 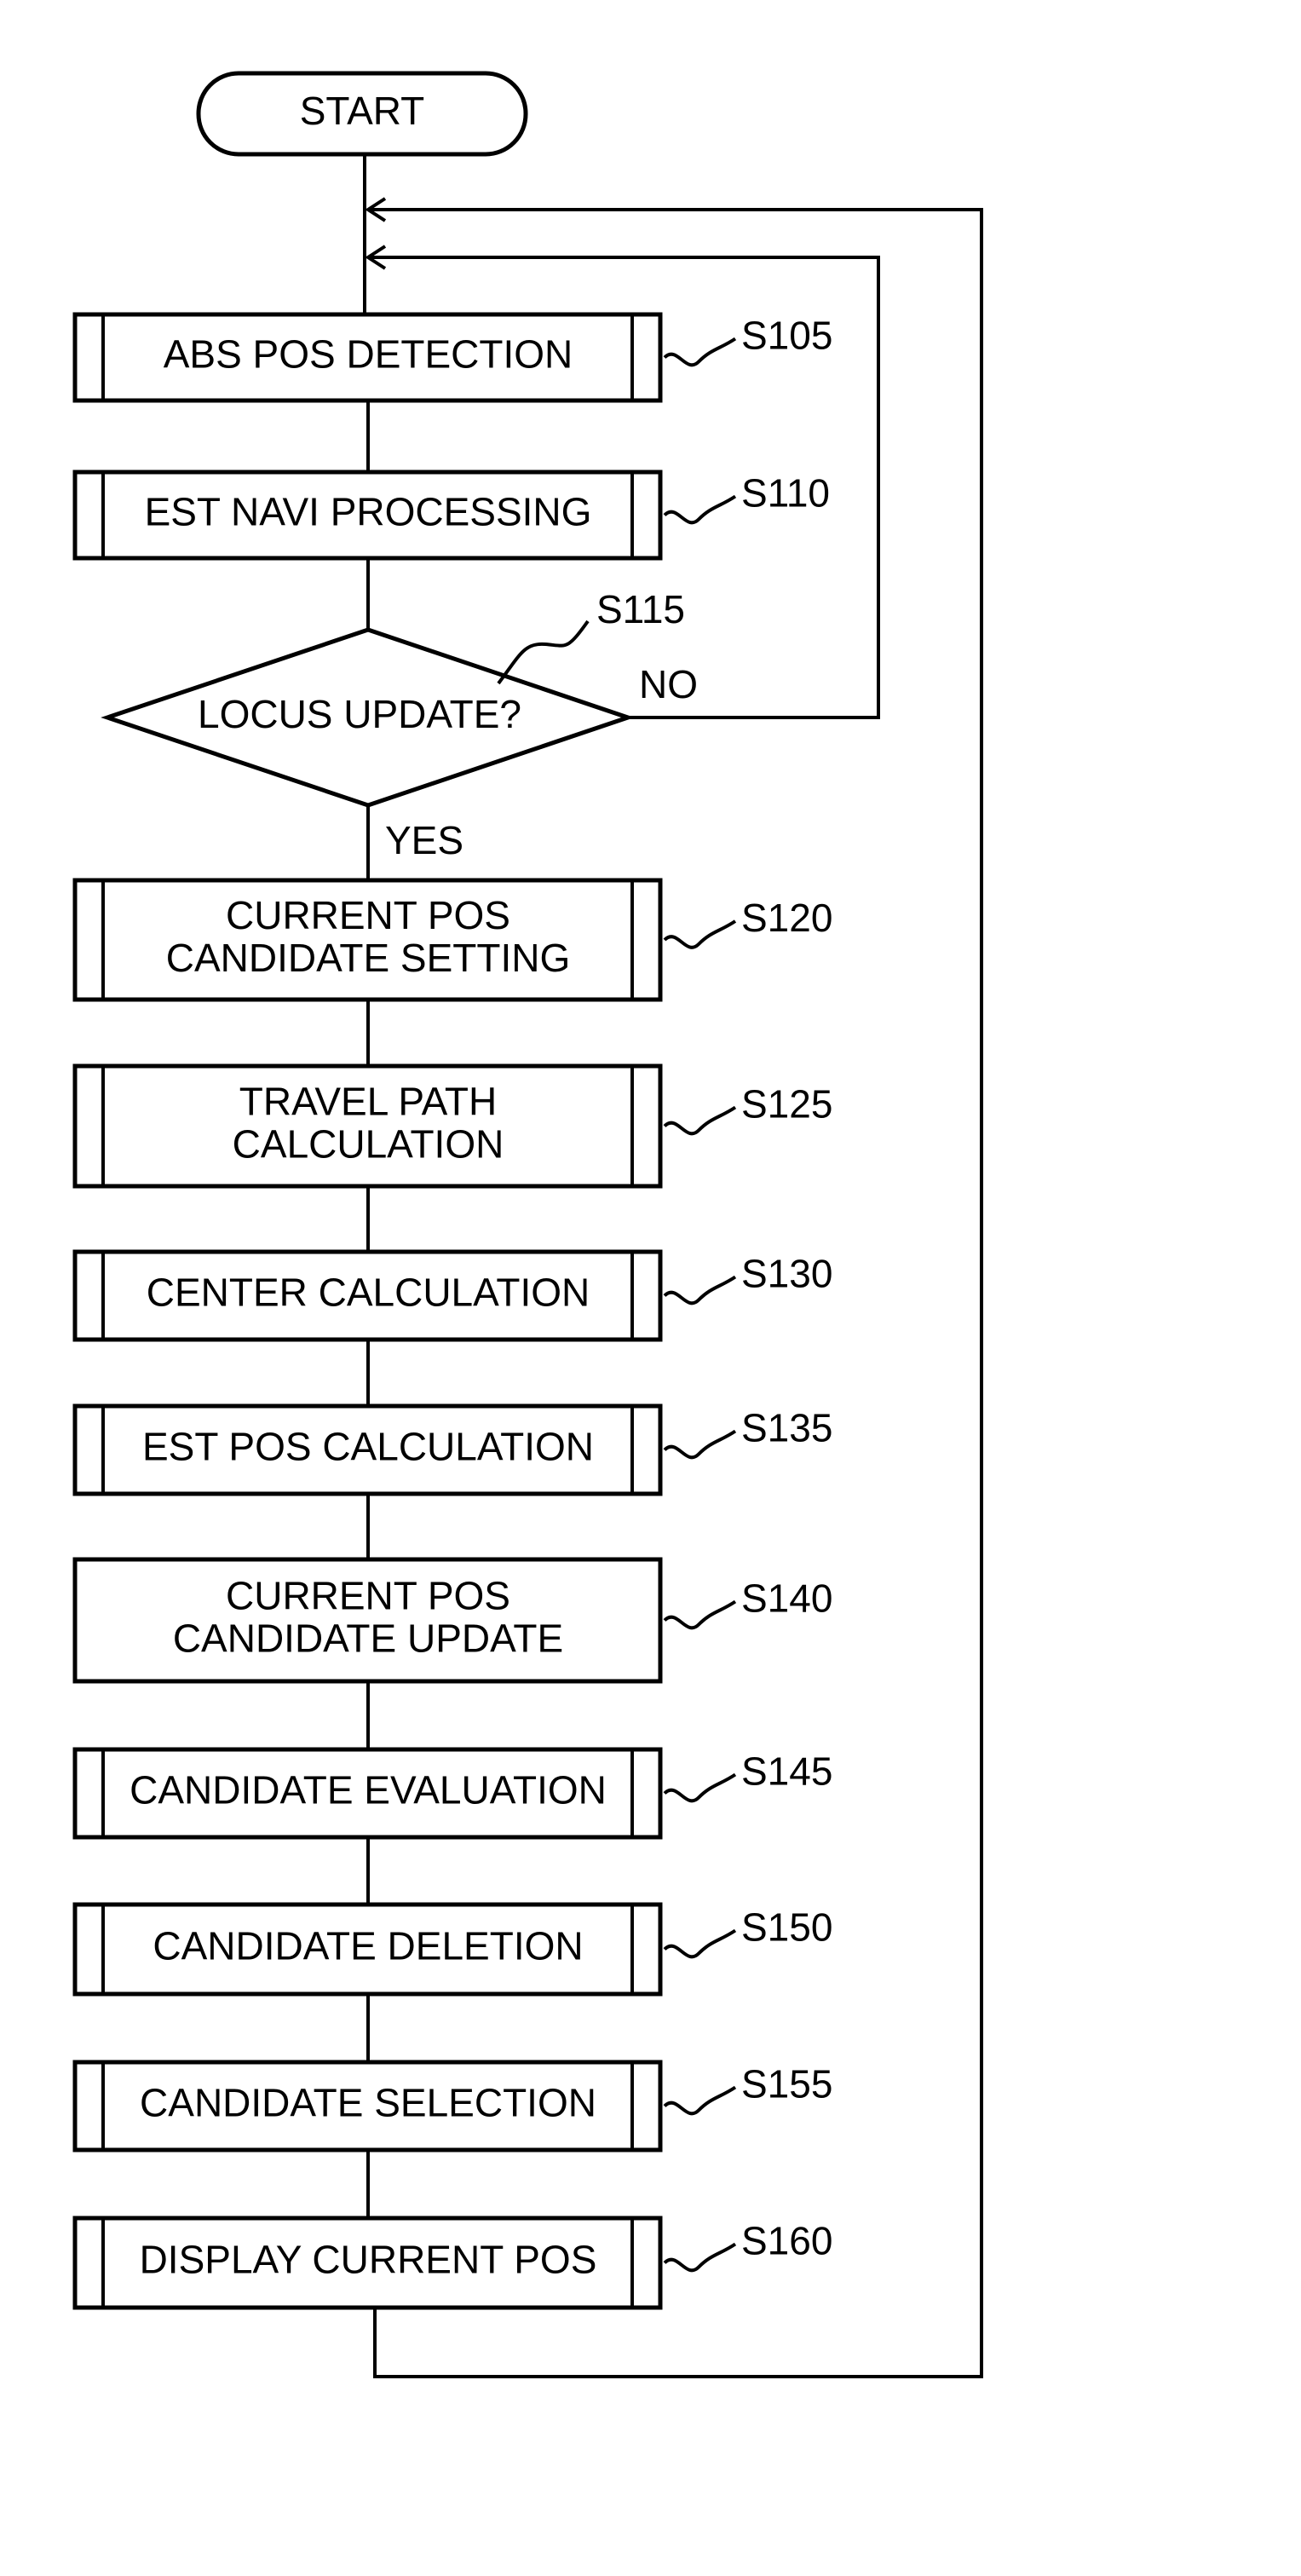 I want to click on step-id-s135: S135, so click(x=787, y=1428).